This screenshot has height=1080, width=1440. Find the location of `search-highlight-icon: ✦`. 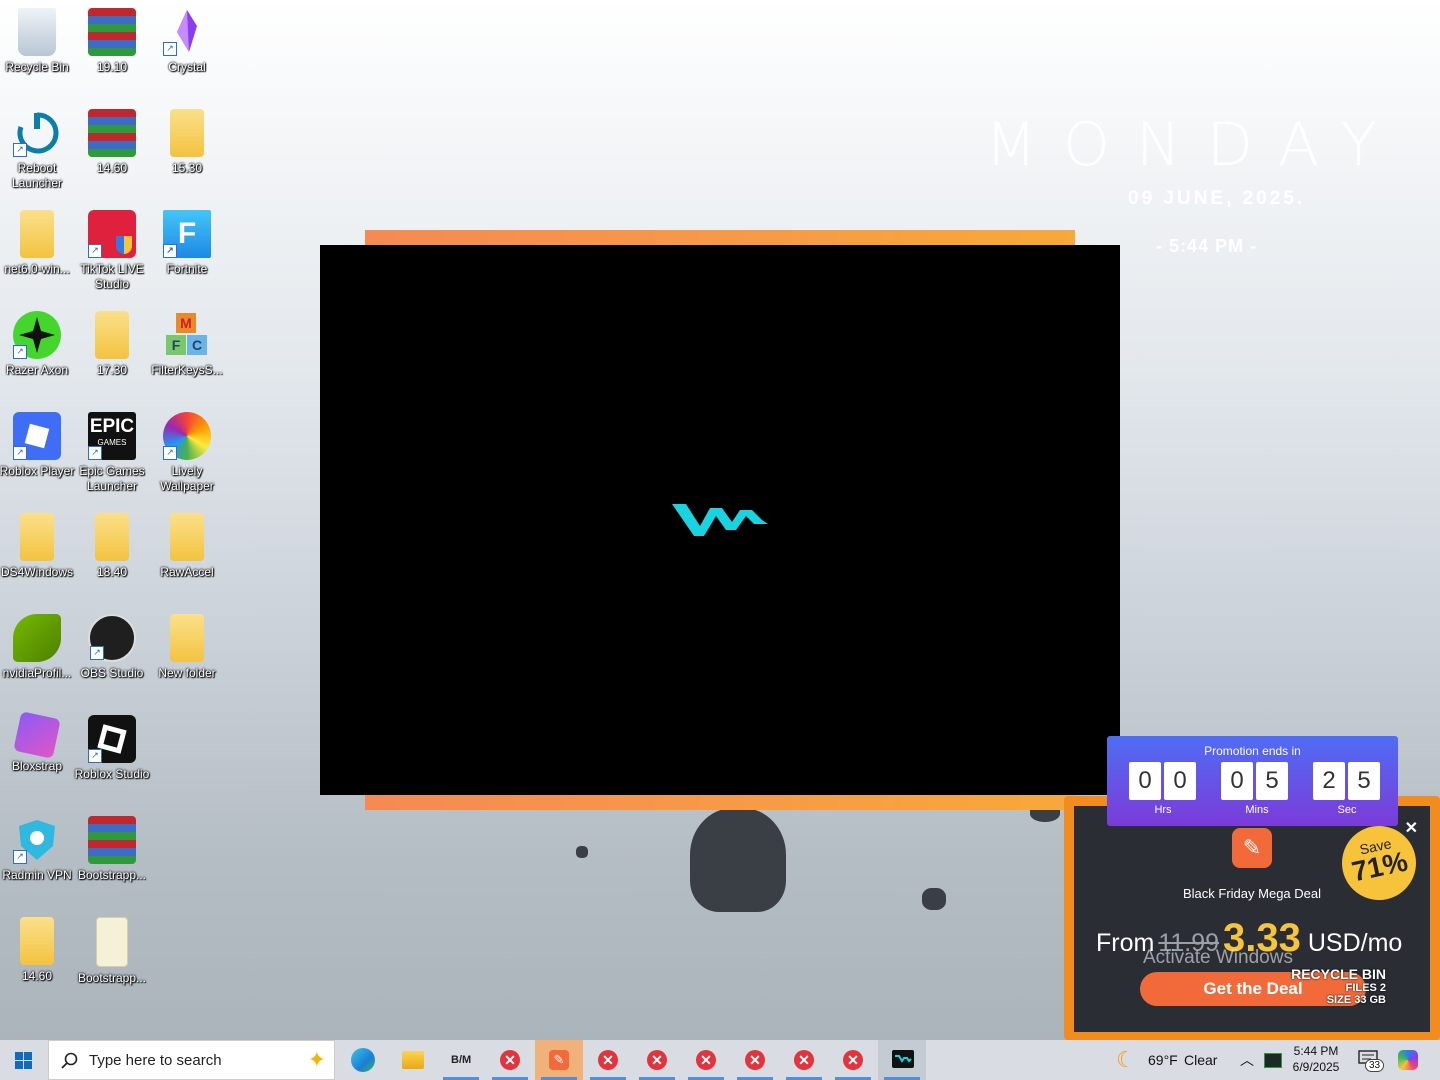

search-highlight-icon: ✦ is located at coordinates (316, 1059).